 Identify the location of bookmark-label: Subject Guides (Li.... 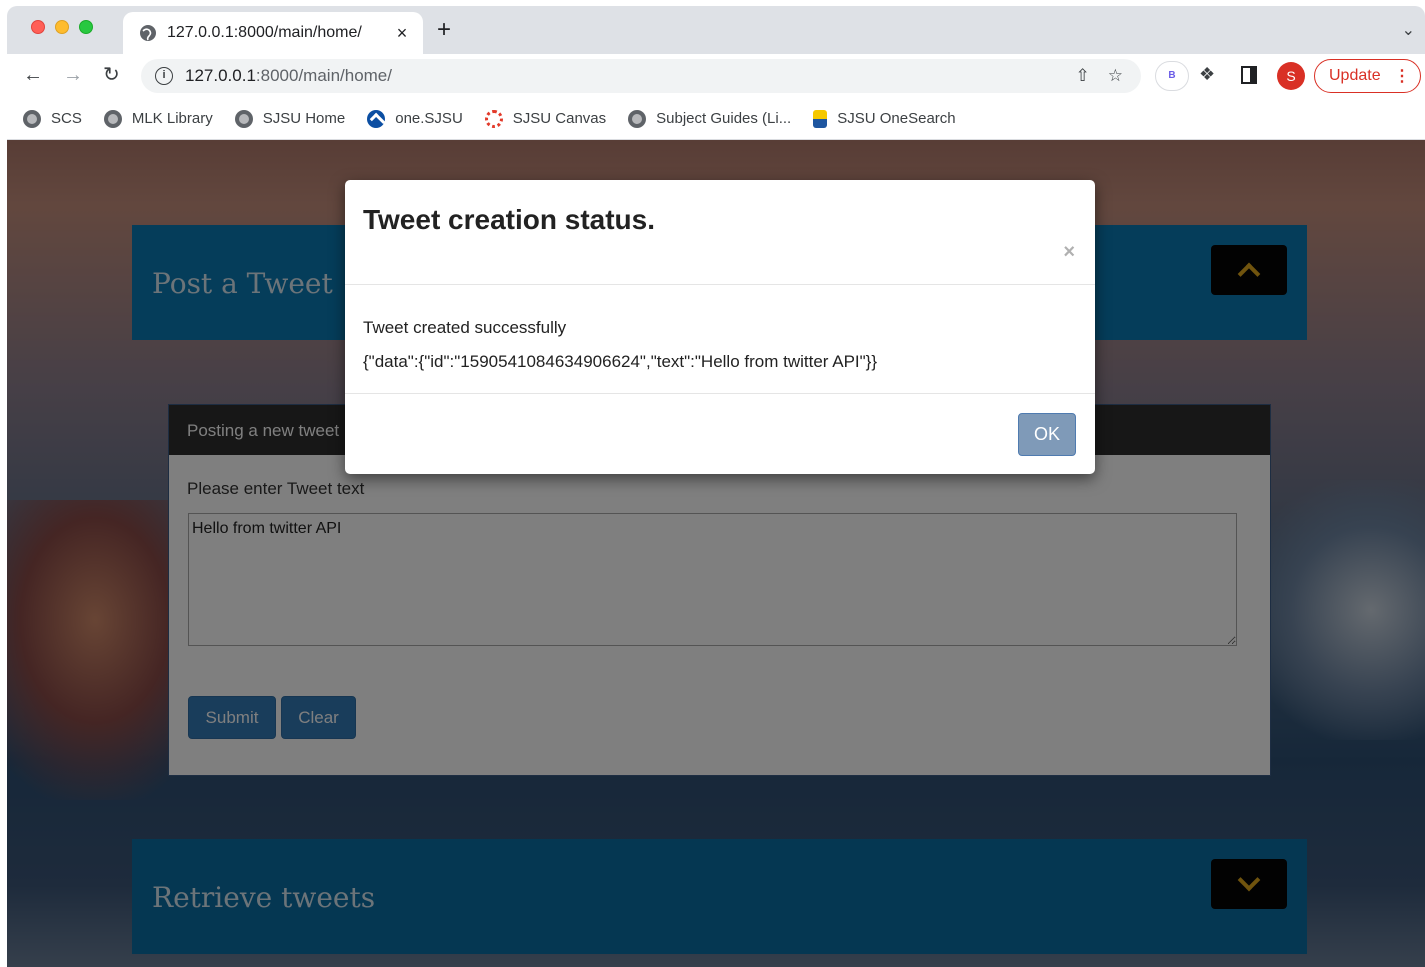
(724, 118).